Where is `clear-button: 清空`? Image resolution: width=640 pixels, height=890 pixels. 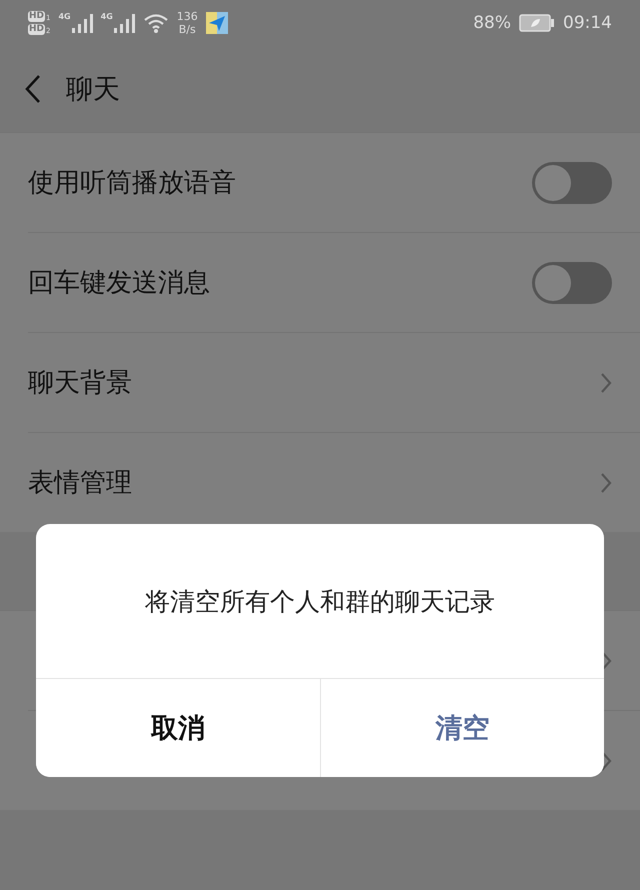
clear-button: 清空 is located at coordinates (462, 728).